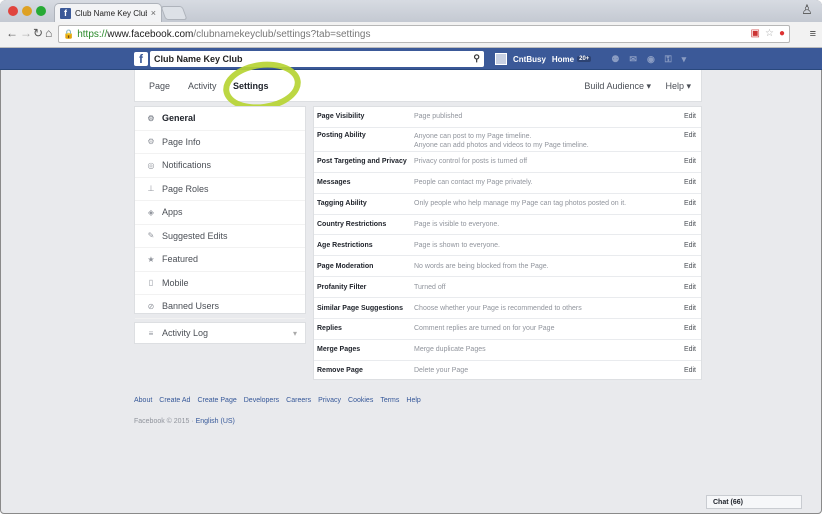 The image size is (822, 514). What do you see at coordinates (633, 59) in the screenshot?
I see `messages-icon: ✉` at bounding box center [633, 59].